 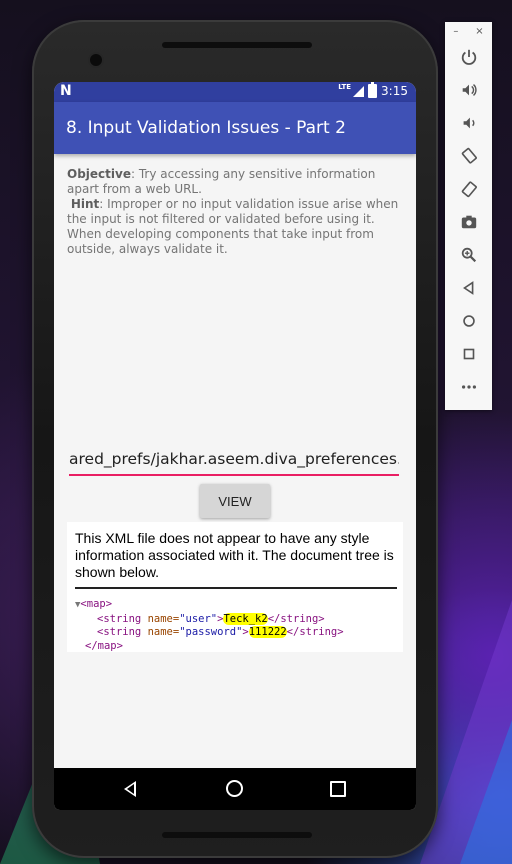 I want to click on camera-icon, so click(x=468, y=221).